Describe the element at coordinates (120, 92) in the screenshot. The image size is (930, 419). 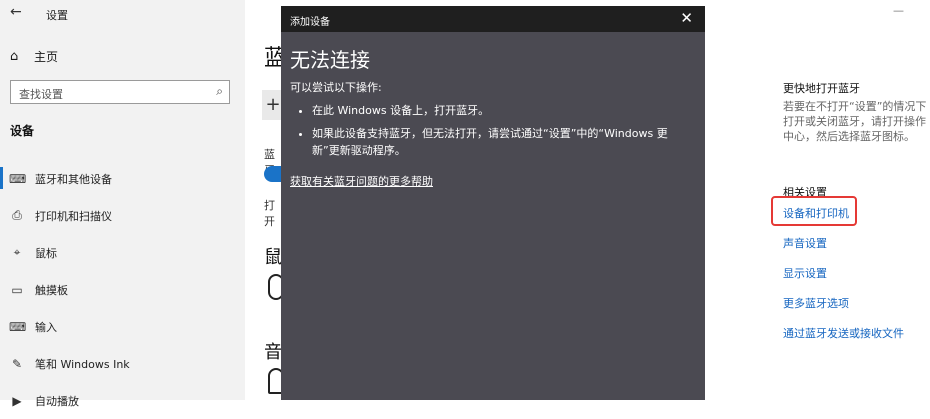
I see `search-input: 查找设置 ⌕` at that location.